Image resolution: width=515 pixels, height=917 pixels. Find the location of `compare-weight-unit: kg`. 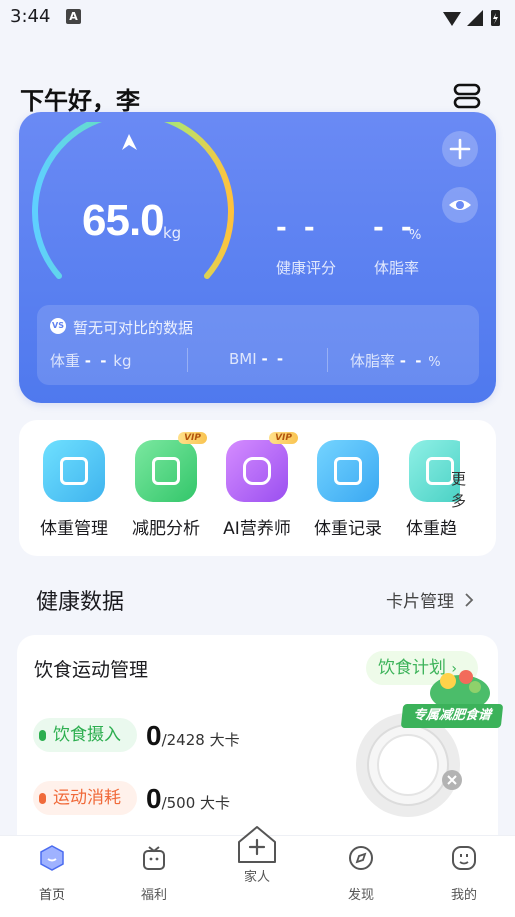

compare-weight-unit: kg is located at coordinates (122, 361).